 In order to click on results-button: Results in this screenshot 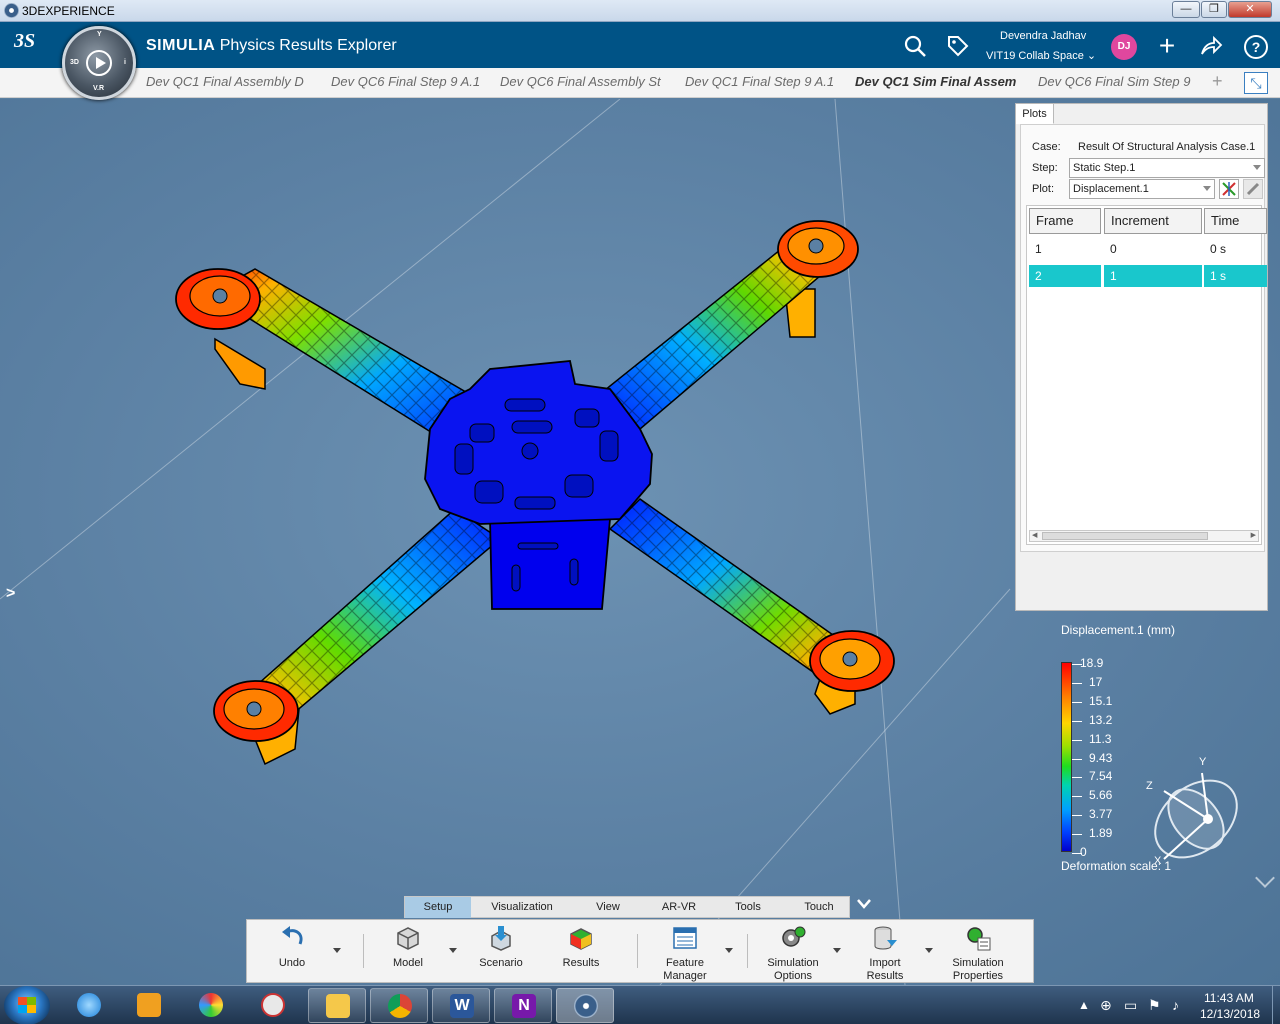, I will do `click(581, 952)`.